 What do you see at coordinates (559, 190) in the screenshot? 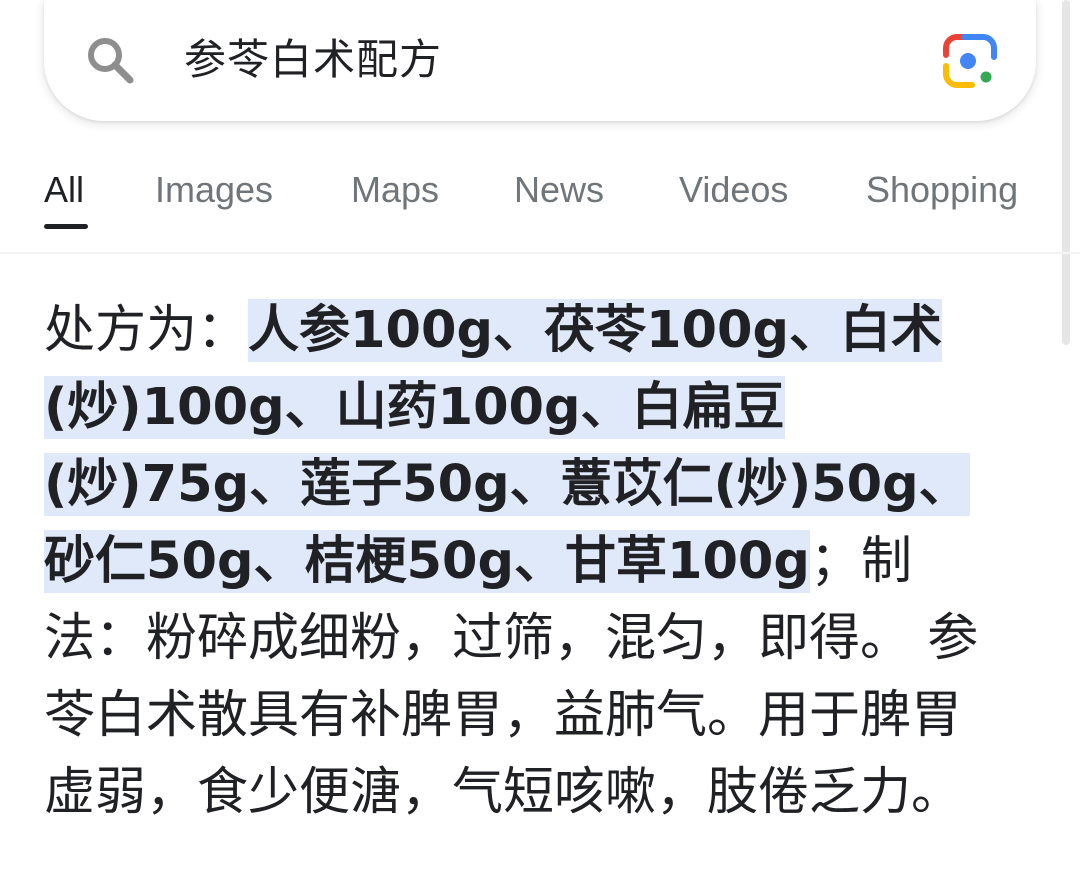
I see `tab-news: News` at bounding box center [559, 190].